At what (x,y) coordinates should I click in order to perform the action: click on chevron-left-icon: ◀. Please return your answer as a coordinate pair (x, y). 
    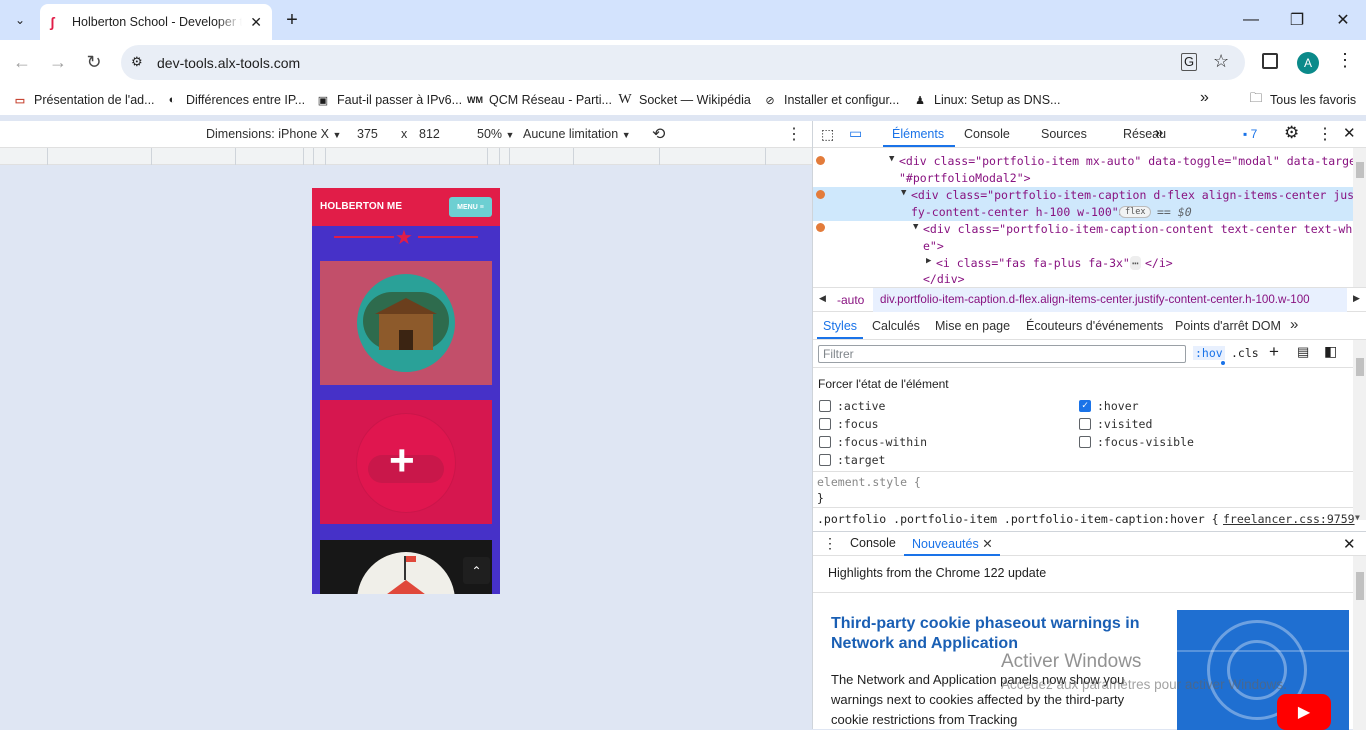
    Looking at the image, I should click on (822, 298).